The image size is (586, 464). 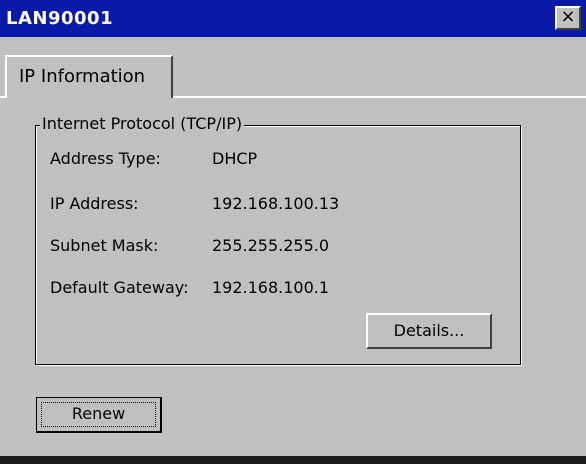 What do you see at coordinates (142, 123) in the screenshot?
I see `groupbox-title: Internet Protocol (TCP/IP)` at bounding box center [142, 123].